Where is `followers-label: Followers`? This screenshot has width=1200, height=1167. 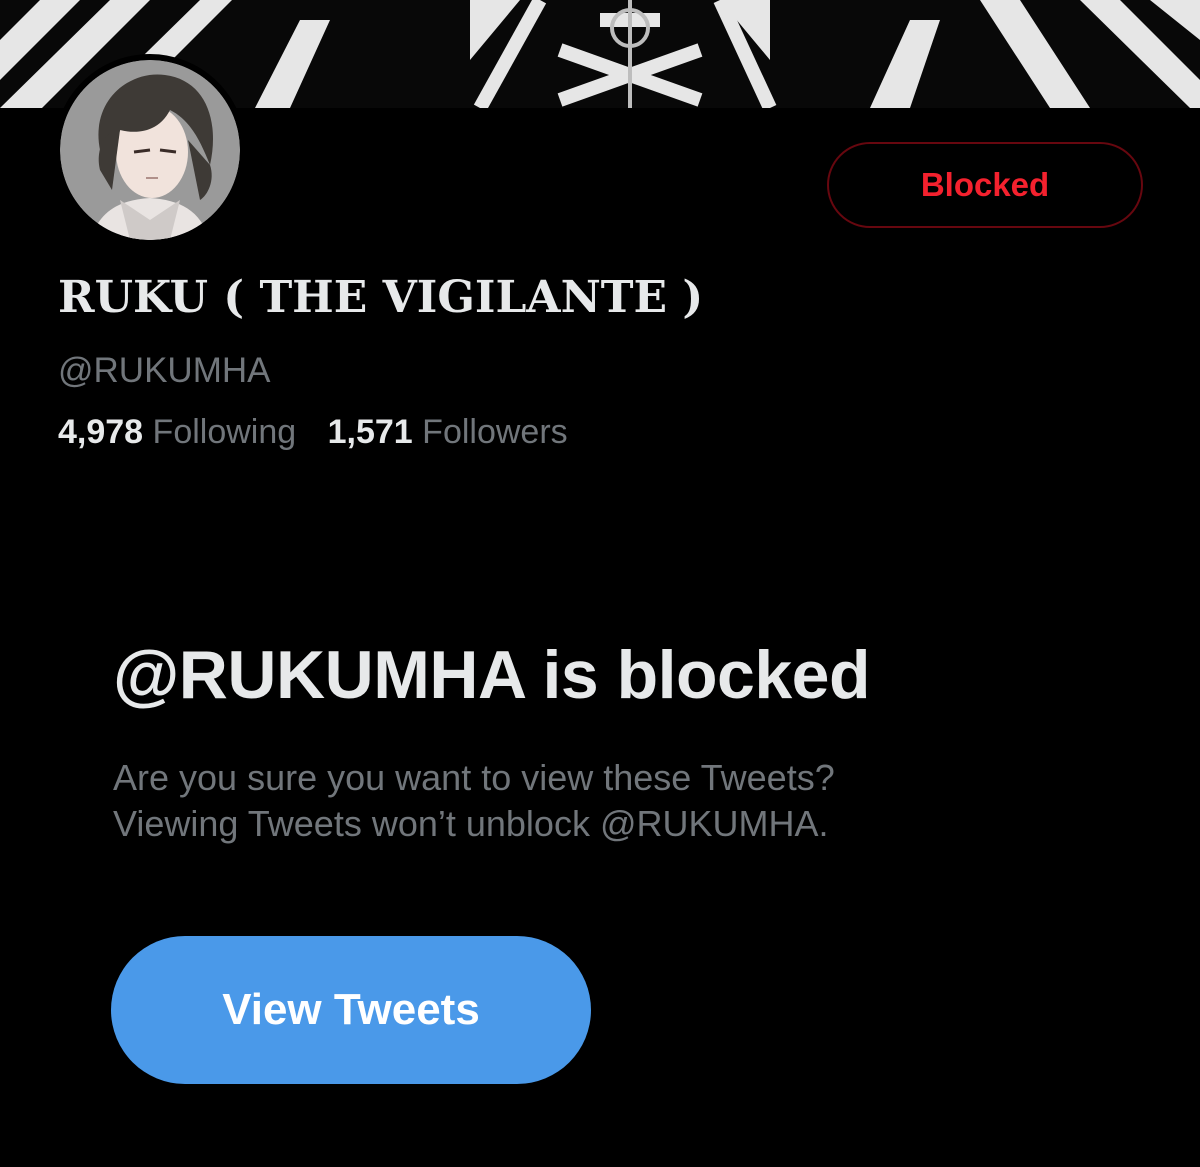 followers-label: Followers is located at coordinates (495, 432).